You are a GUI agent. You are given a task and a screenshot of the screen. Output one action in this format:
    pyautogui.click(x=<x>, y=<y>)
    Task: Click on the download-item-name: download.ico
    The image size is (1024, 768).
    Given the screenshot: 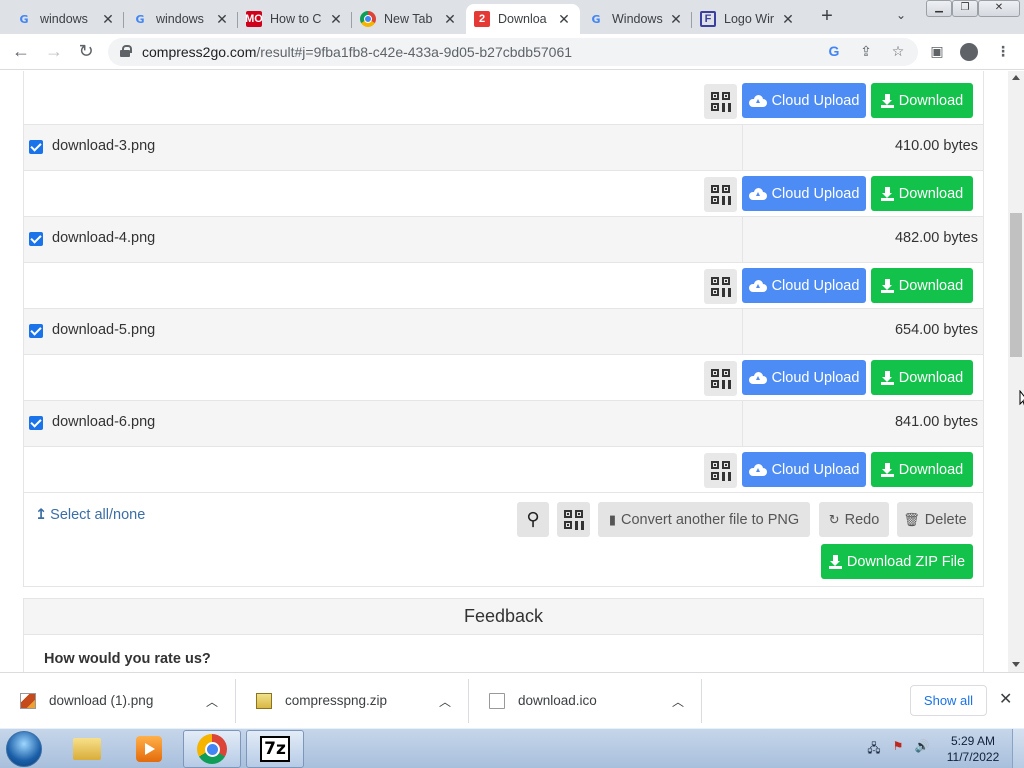 What is the action you would take?
    pyautogui.click(x=557, y=700)
    